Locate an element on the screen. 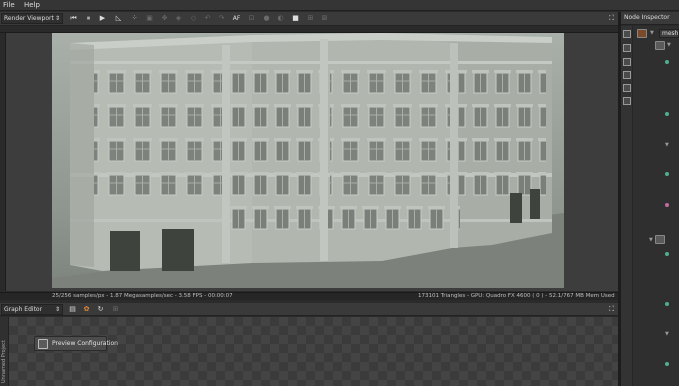 This screenshot has height=386, width=679. add-node-icon: ✿ is located at coordinates (86, 309).